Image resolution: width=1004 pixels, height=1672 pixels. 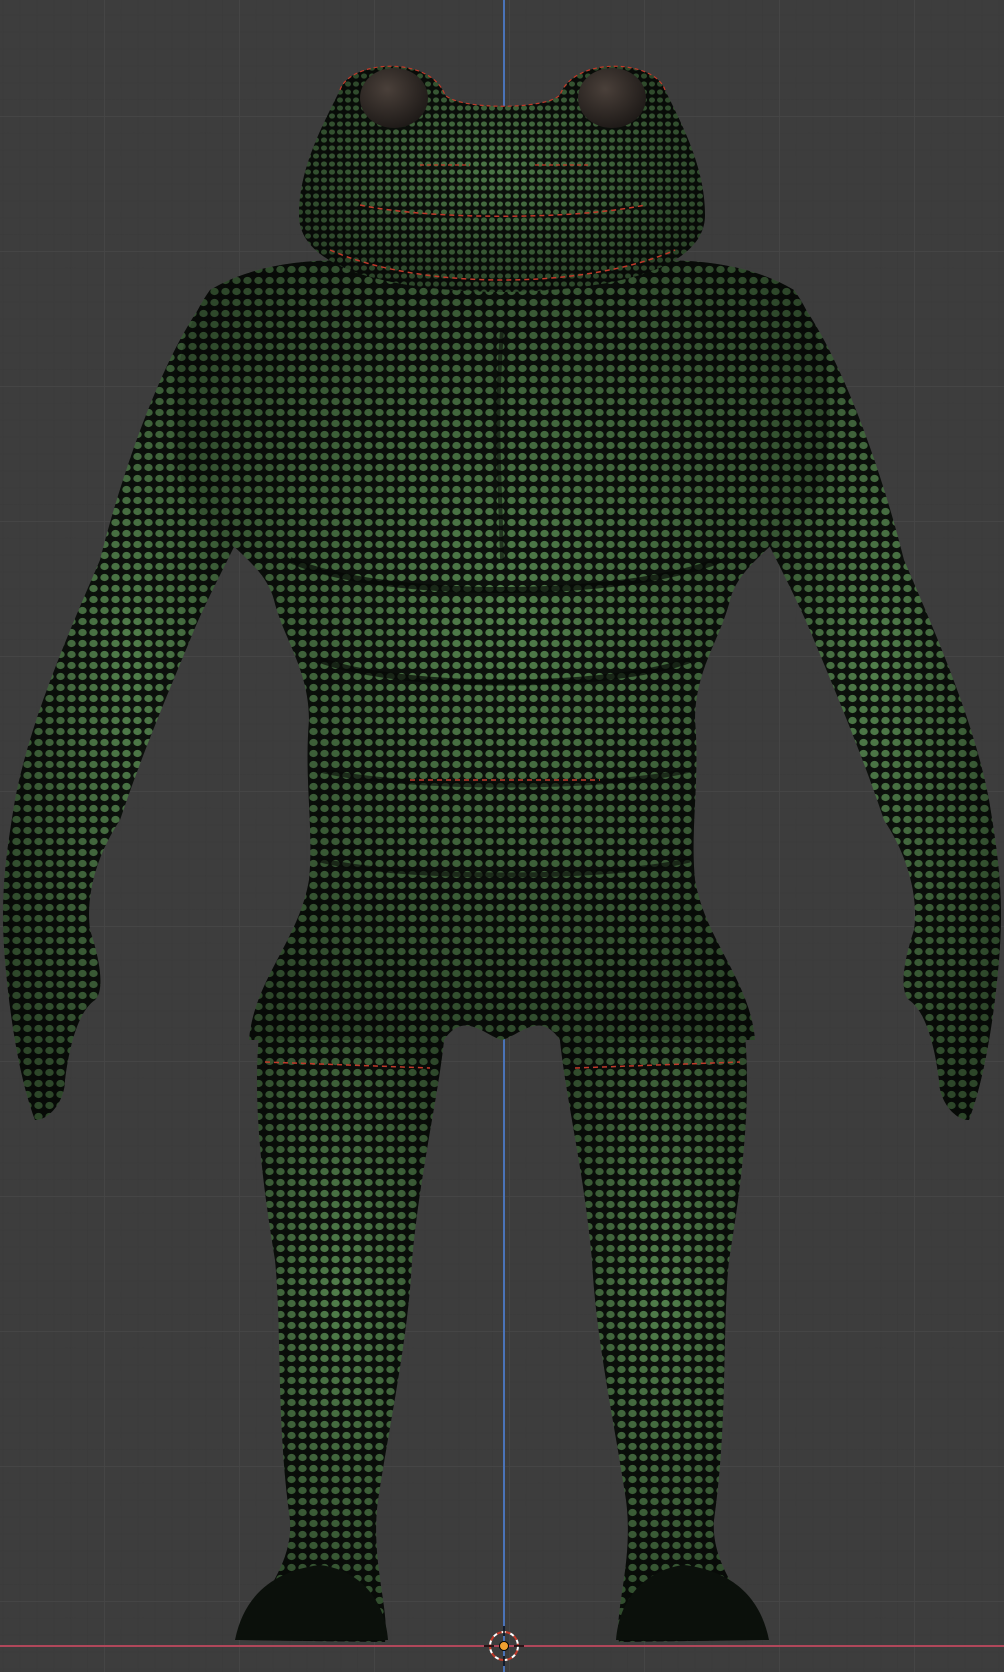 I want to click on right-eye, so click(x=612, y=98).